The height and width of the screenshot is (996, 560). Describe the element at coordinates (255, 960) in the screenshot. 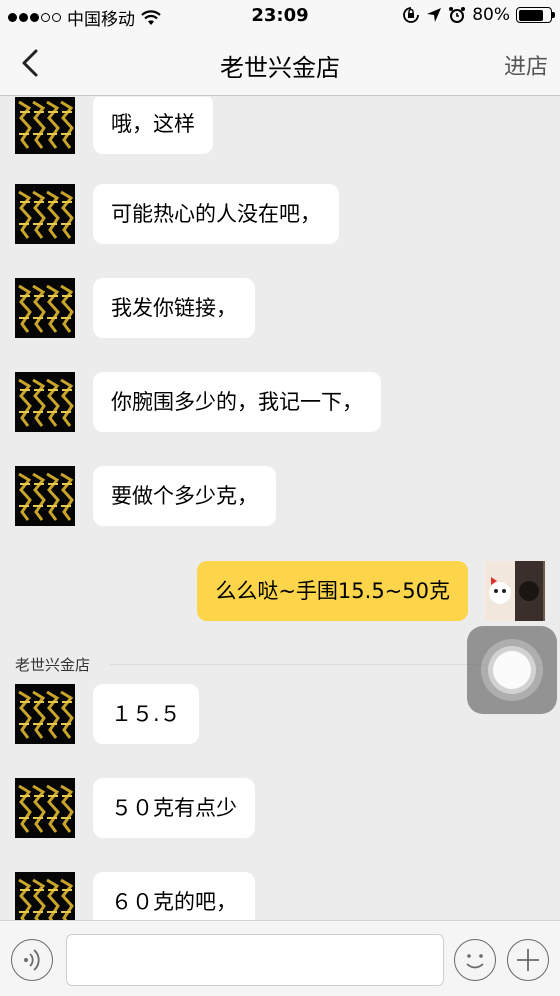

I see `message-input` at that location.